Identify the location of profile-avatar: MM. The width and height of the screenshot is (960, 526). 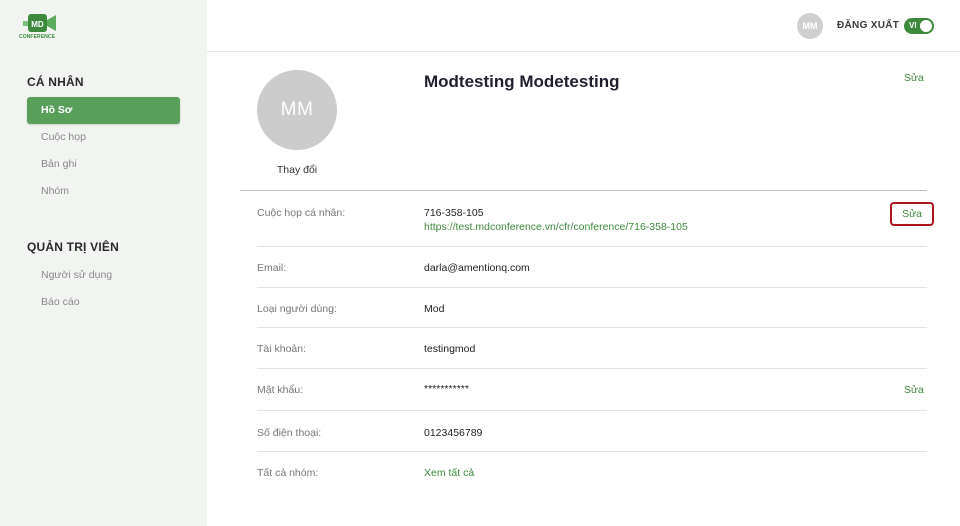
(297, 110).